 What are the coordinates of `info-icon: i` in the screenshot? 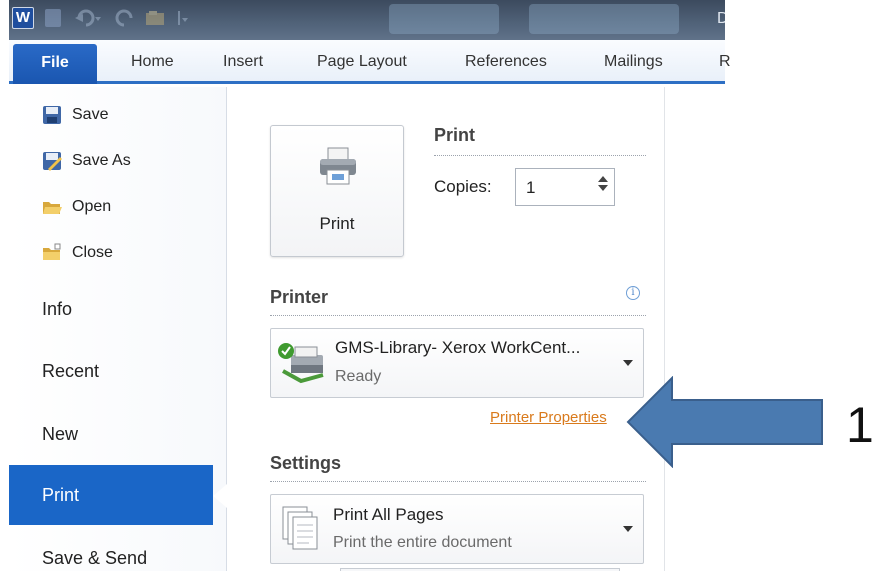 It's located at (633, 293).